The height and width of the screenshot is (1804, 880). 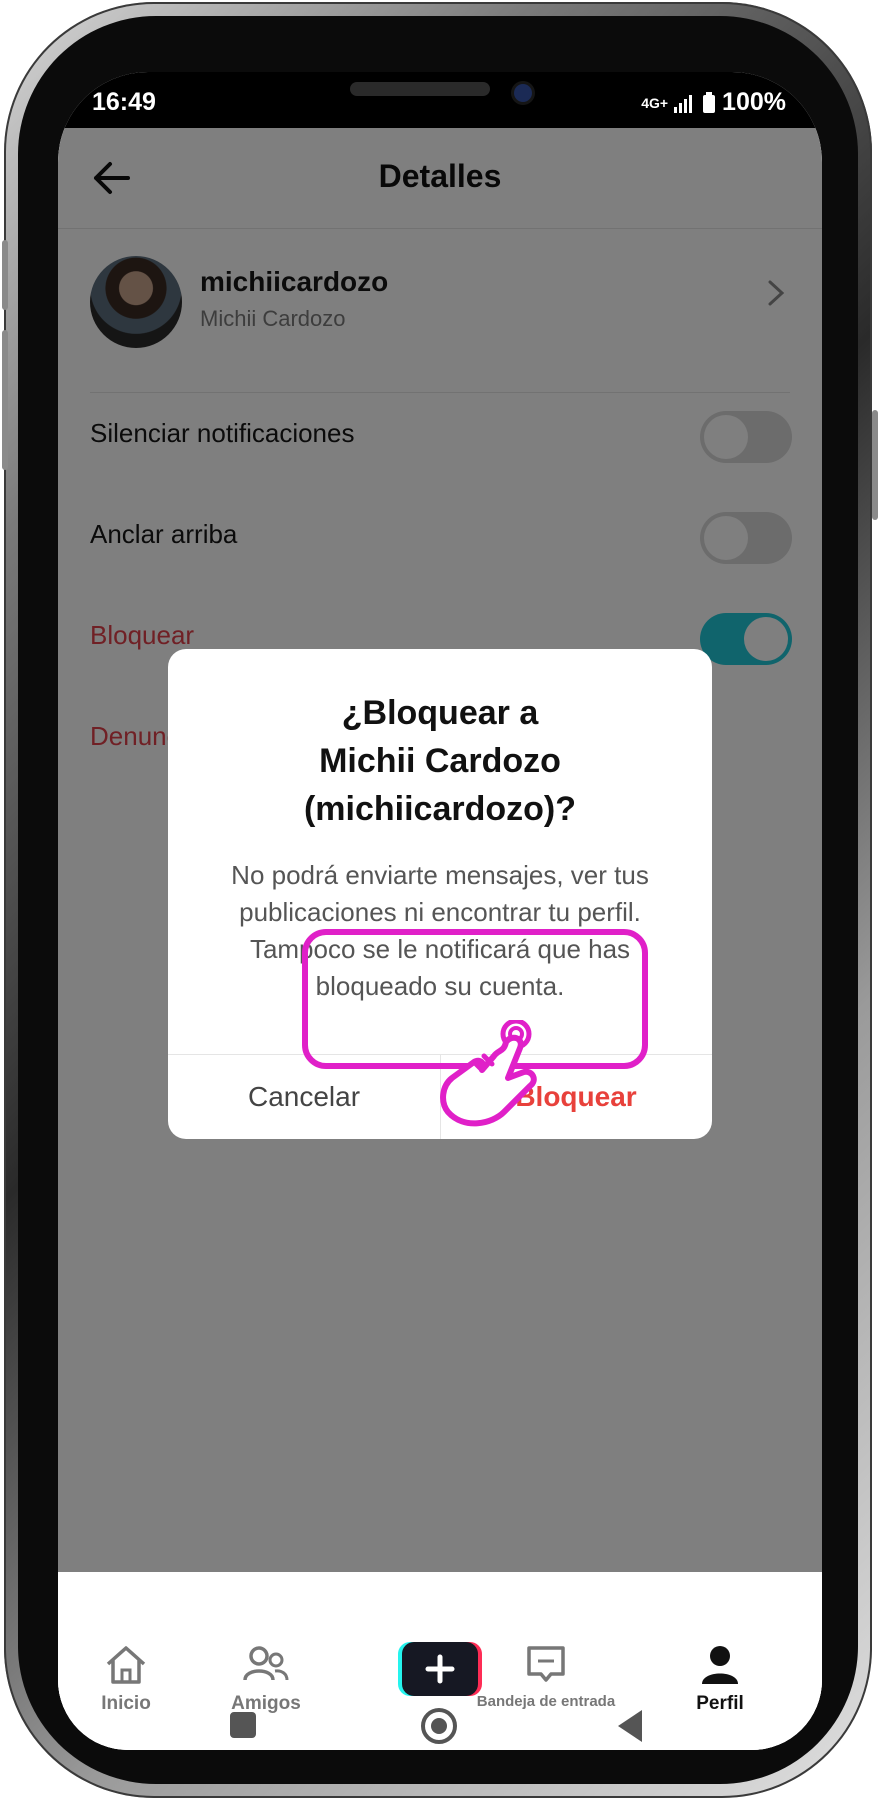 I want to click on status-icons: 4G+ 100%, so click(x=713, y=102).